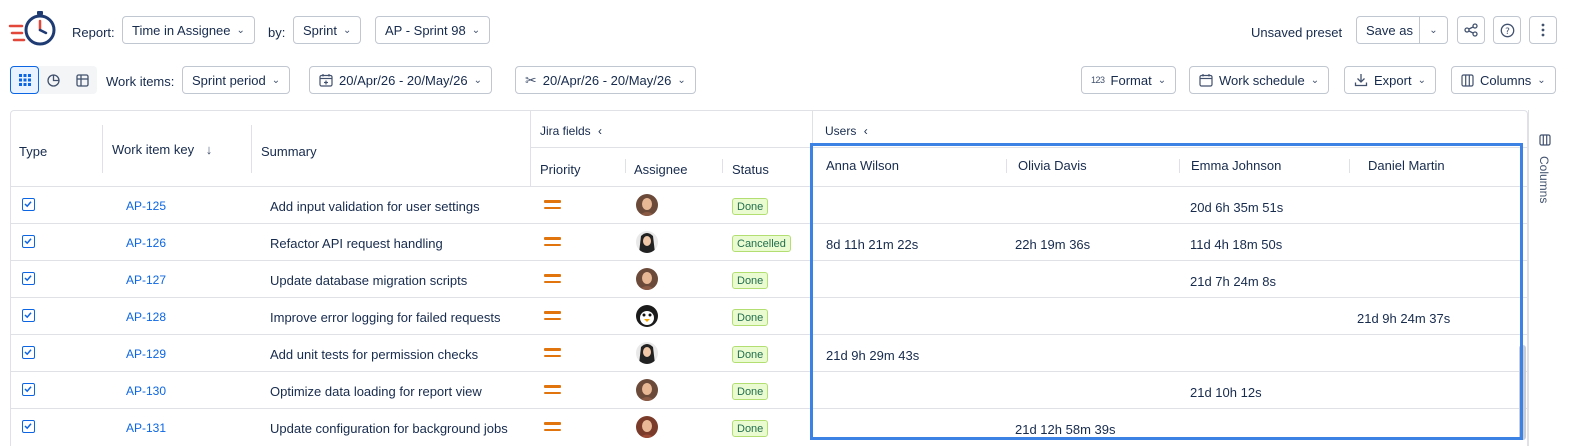 This screenshot has width=1584, height=446. Describe the element at coordinates (565, 131) in the screenshot. I see `group-jira-label: Jira fields` at that location.